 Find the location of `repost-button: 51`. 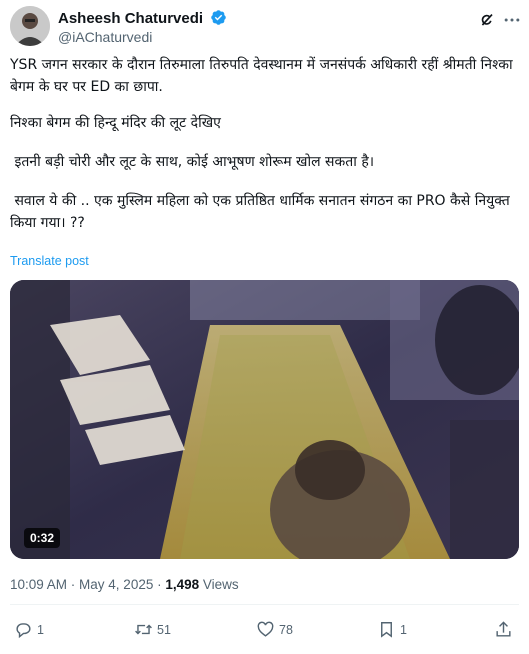

repost-button: 51 is located at coordinates (152, 629).